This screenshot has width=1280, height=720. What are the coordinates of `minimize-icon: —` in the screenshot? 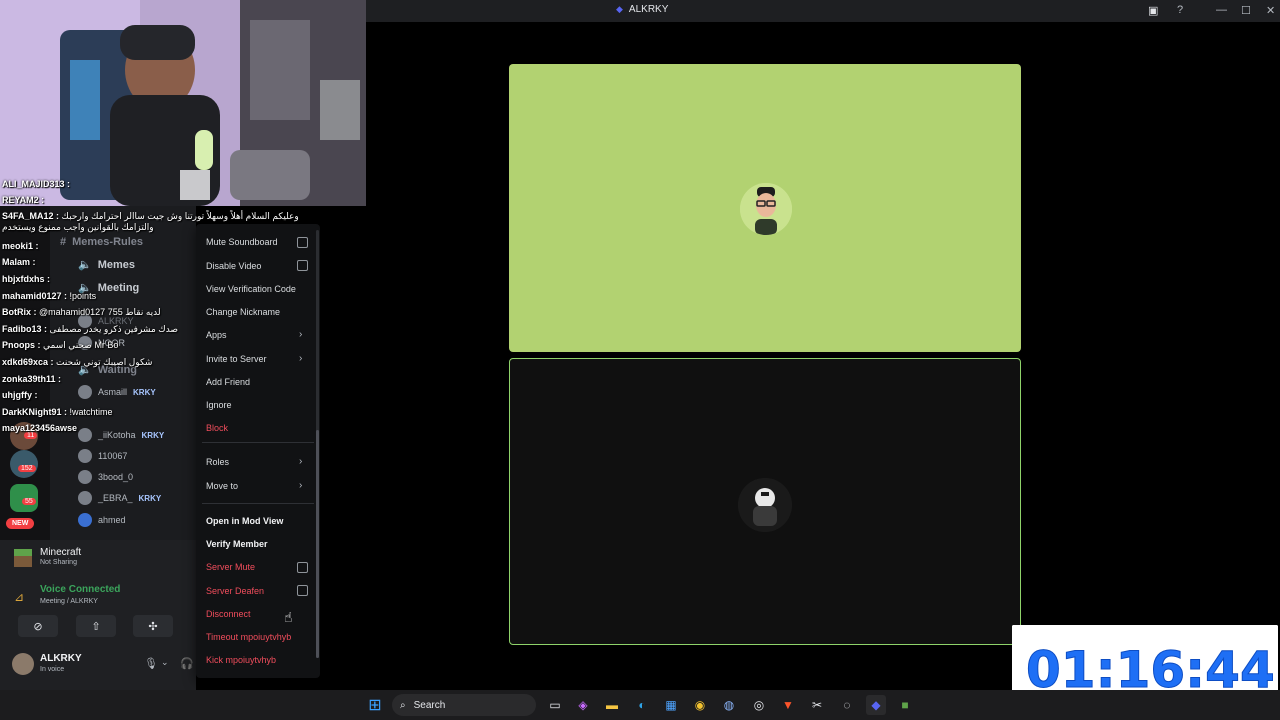 It's located at (1221, 10).